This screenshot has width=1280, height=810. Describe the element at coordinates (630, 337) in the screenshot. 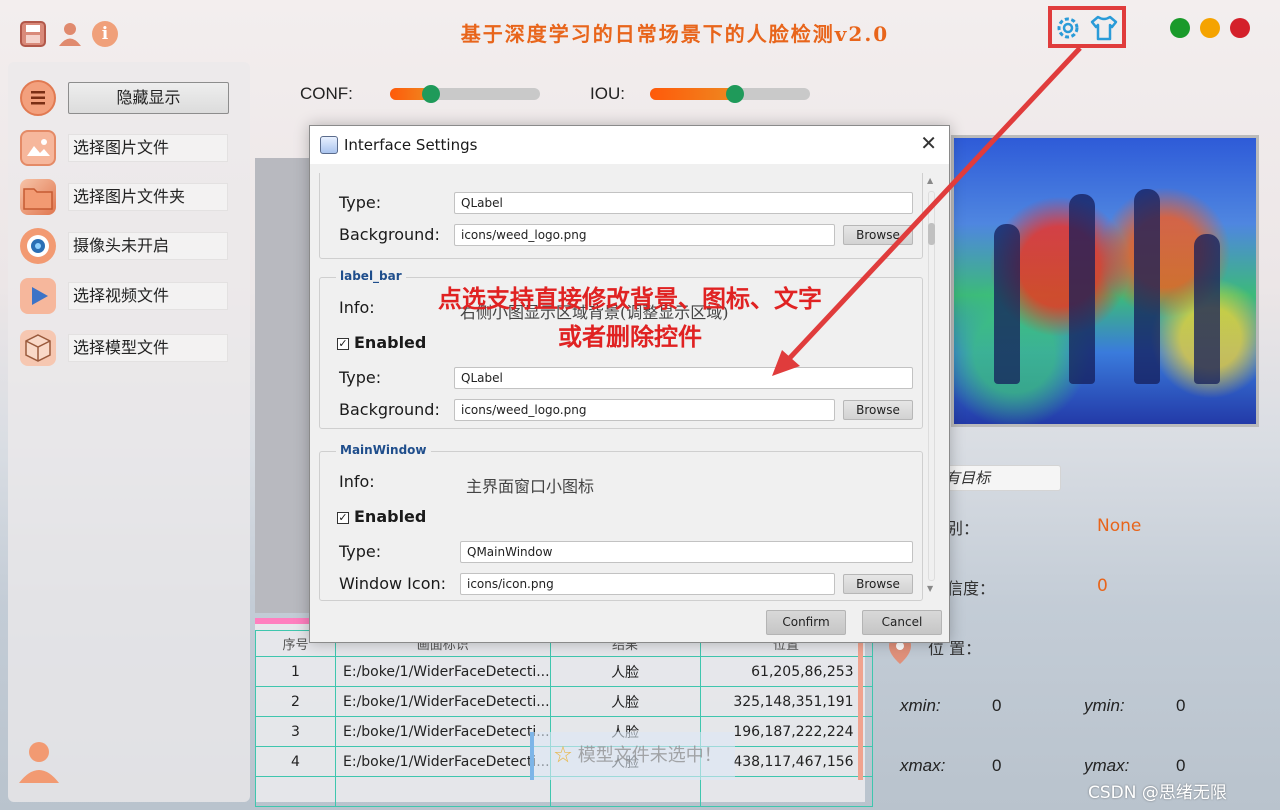

I see `annotation-line: 或者删除控件` at that location.